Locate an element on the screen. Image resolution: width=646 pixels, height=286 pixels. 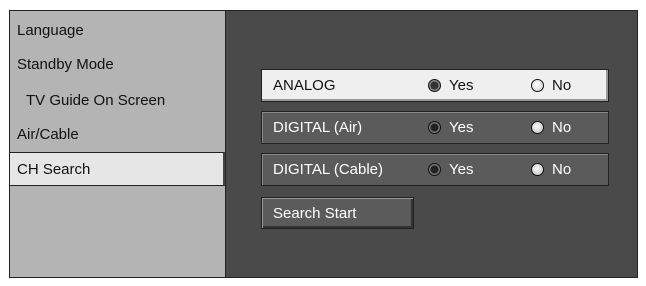
analog-yes-option: Yes is located at coordinates (450, 85).